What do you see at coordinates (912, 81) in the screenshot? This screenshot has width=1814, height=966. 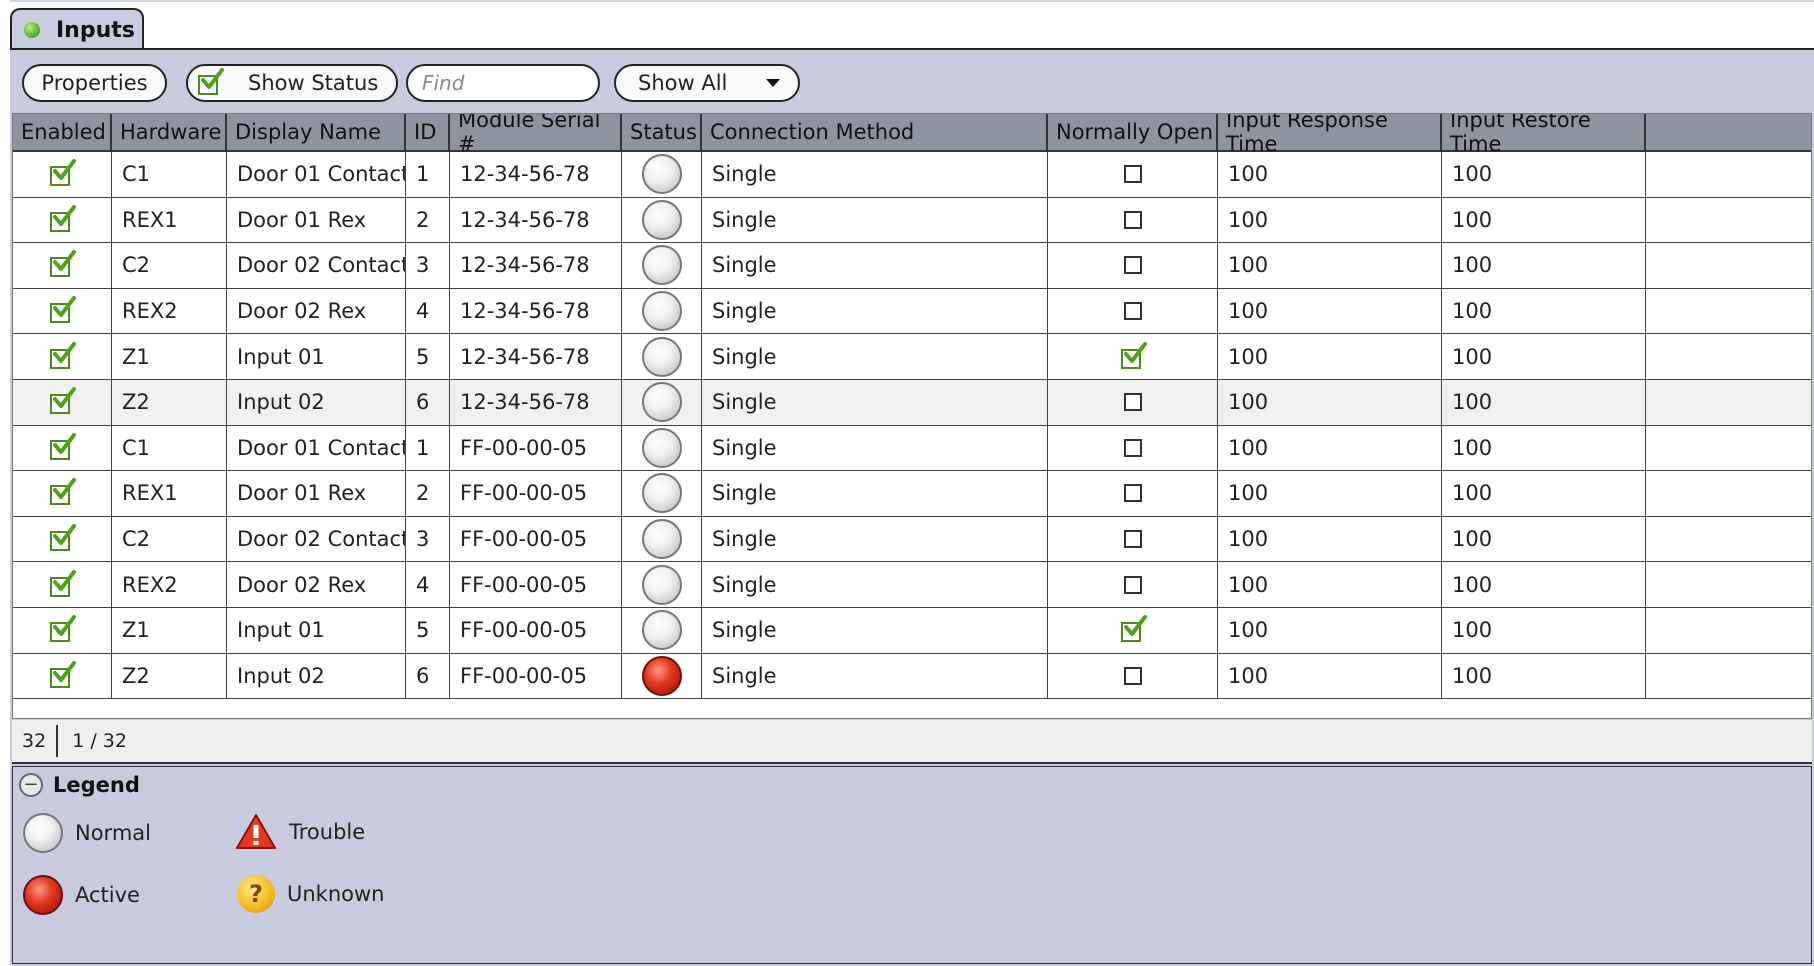 I see `toolbar: Properties Show Status Find Show All` at bounding box center [912, 81].